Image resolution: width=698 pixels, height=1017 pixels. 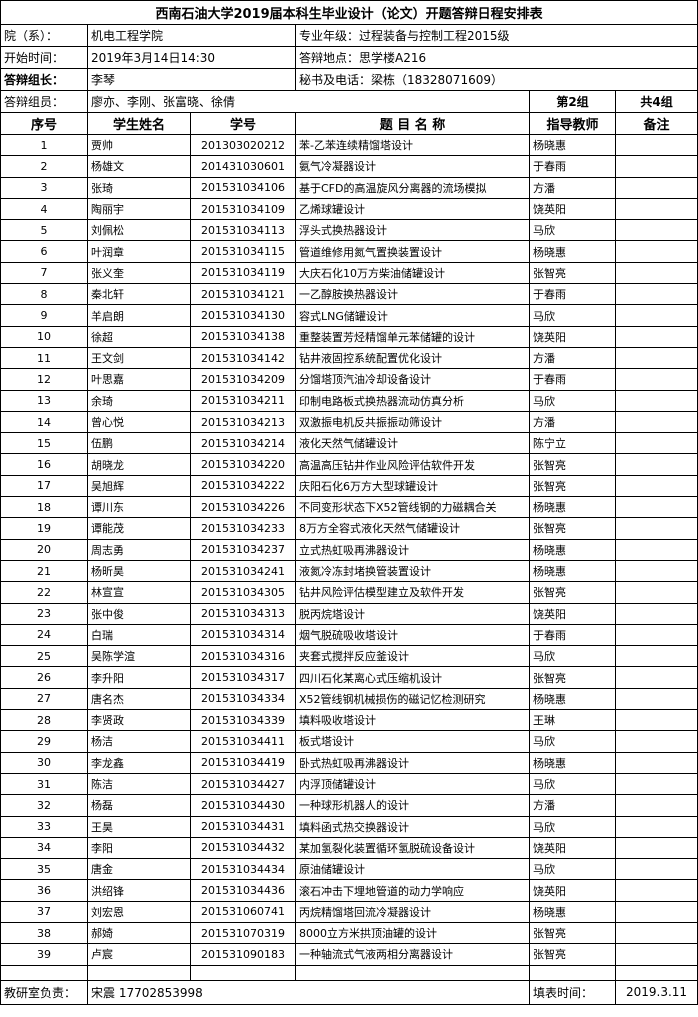 I want to click on cell-no: 8, so click(x=44, y=294).